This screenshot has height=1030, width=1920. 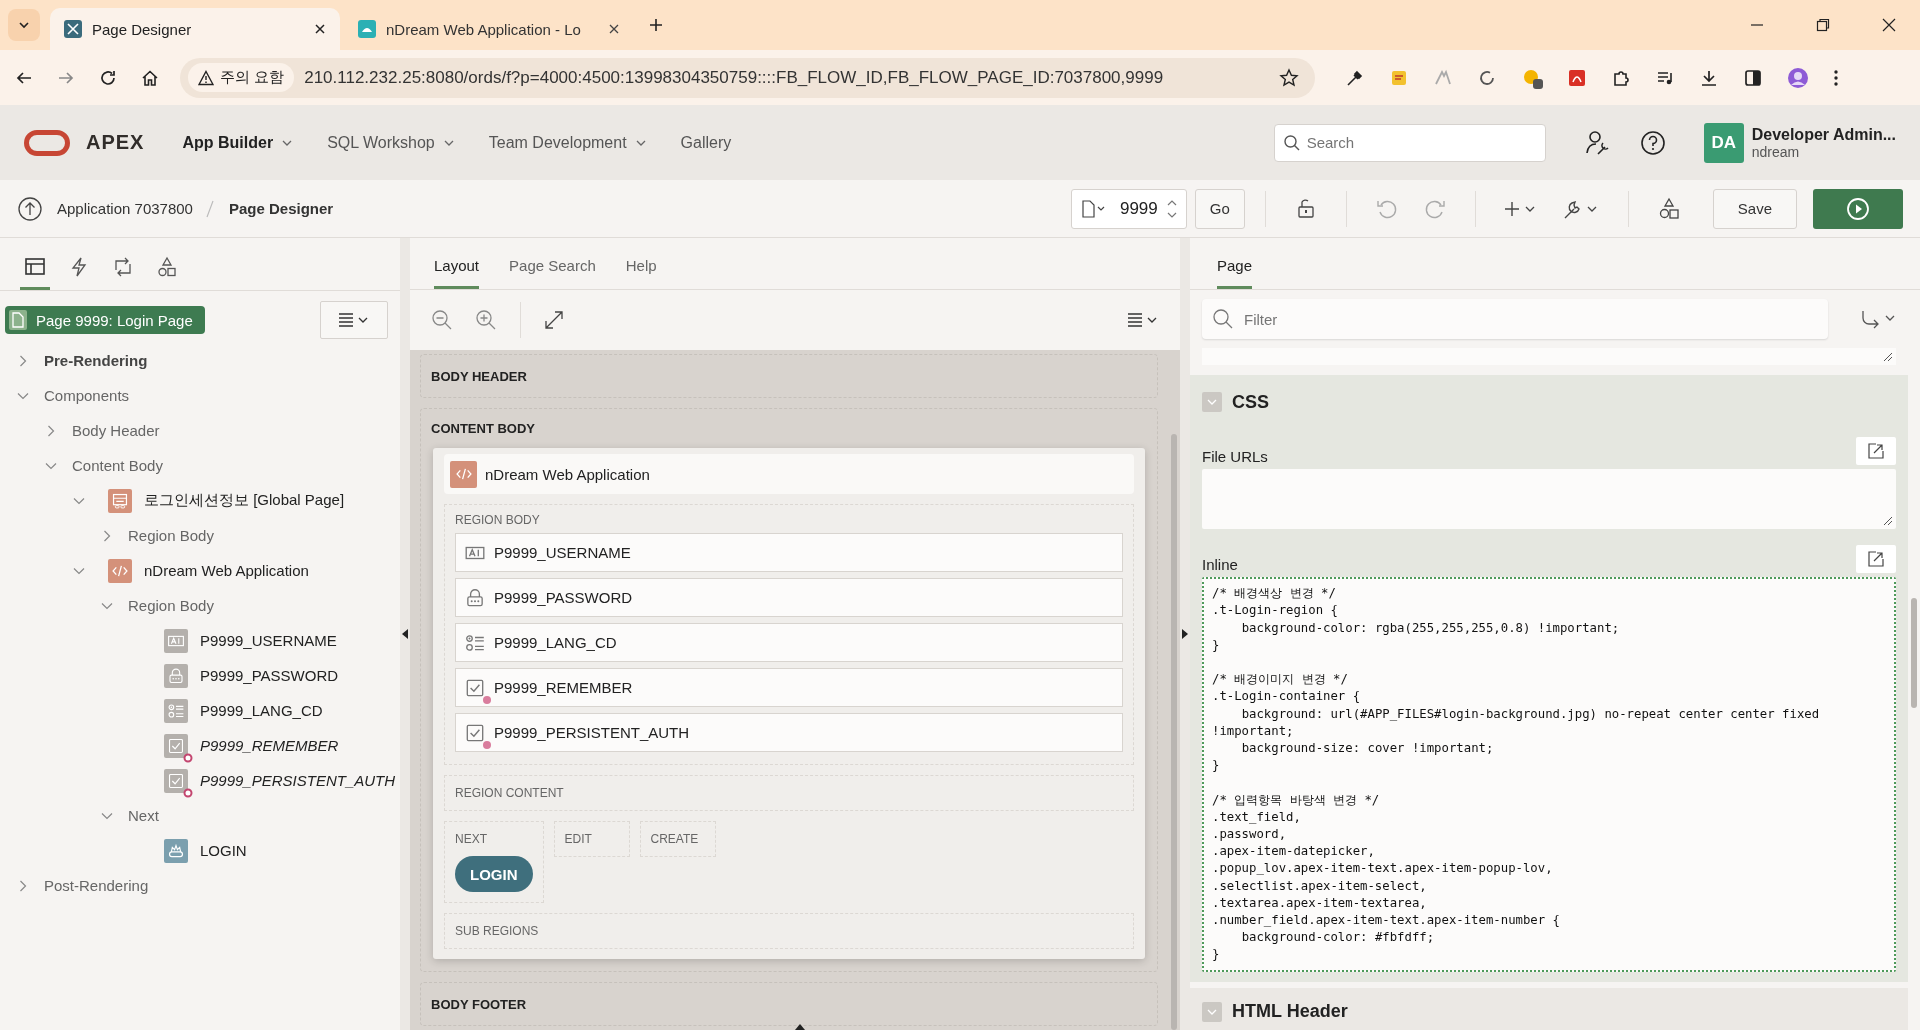 I want to click on tab-list-button, so click(x=24, y=25).